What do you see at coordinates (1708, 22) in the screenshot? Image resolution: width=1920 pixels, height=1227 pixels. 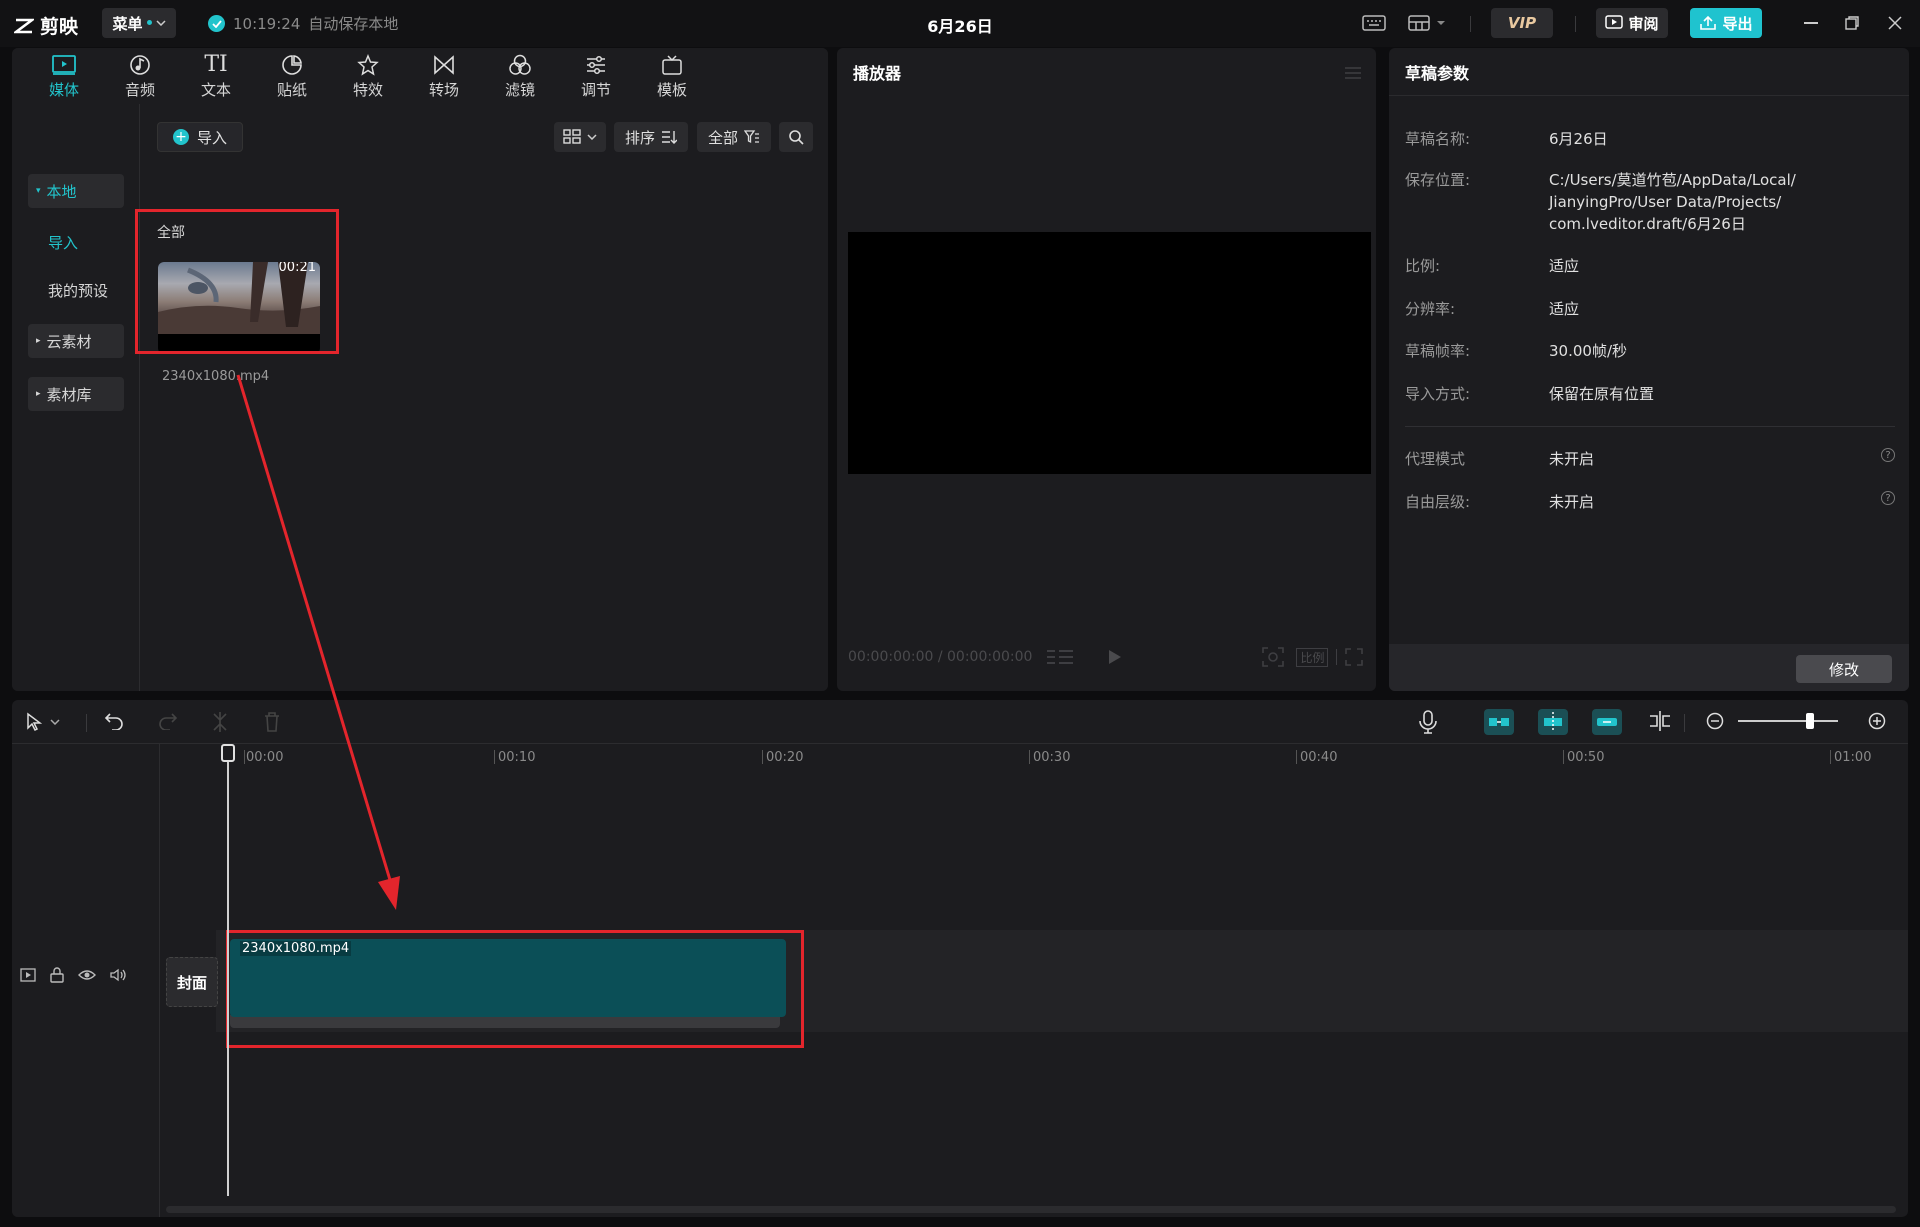 I see `export-icon` at bounding box center [1708, 22].